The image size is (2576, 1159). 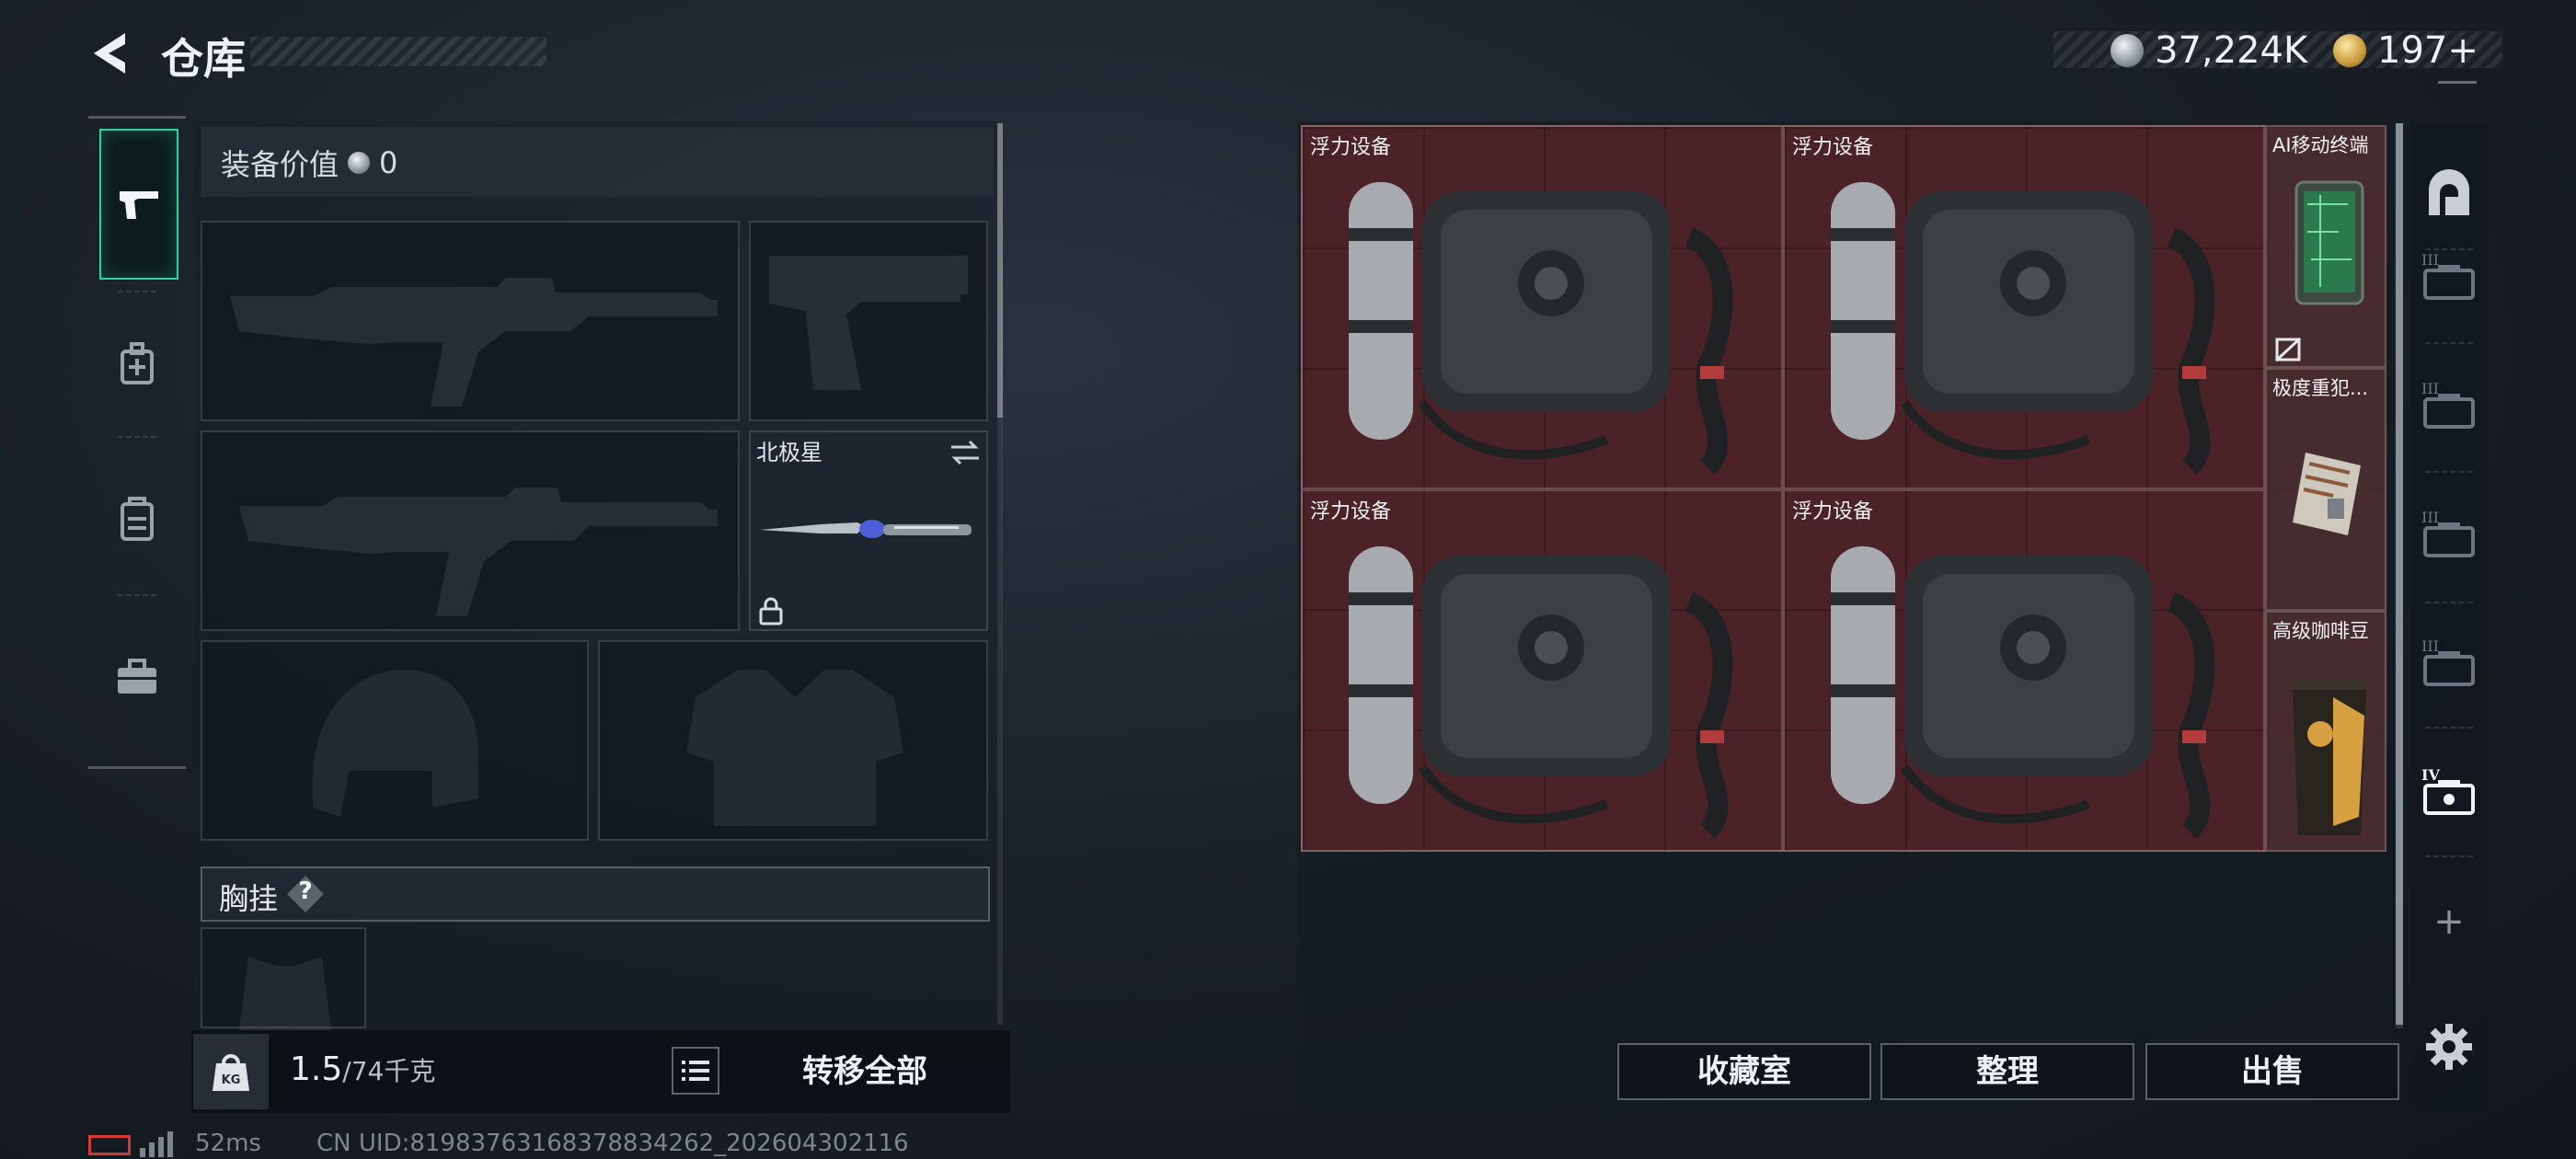 What do you see at coordinates (109, 1145) in the screenshot?
I see `battery-icon` at bounding box center [109, 1145].